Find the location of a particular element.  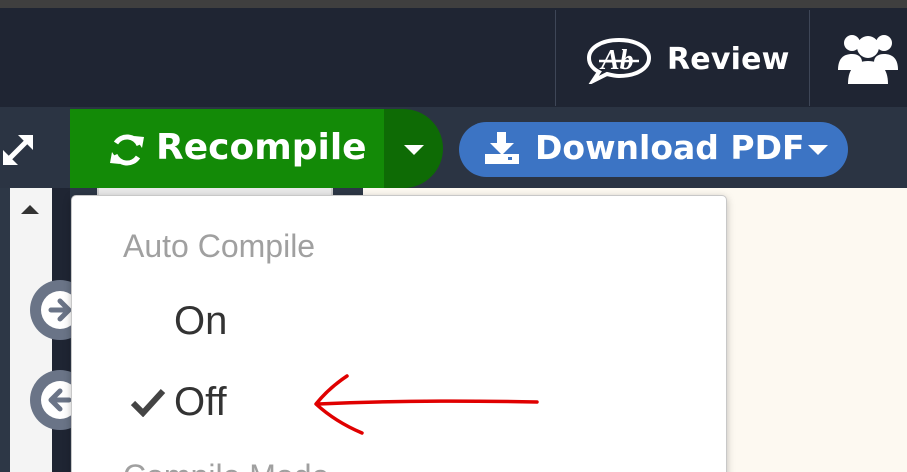

recompile-label: Recompile is located at coordinates (261, 147).